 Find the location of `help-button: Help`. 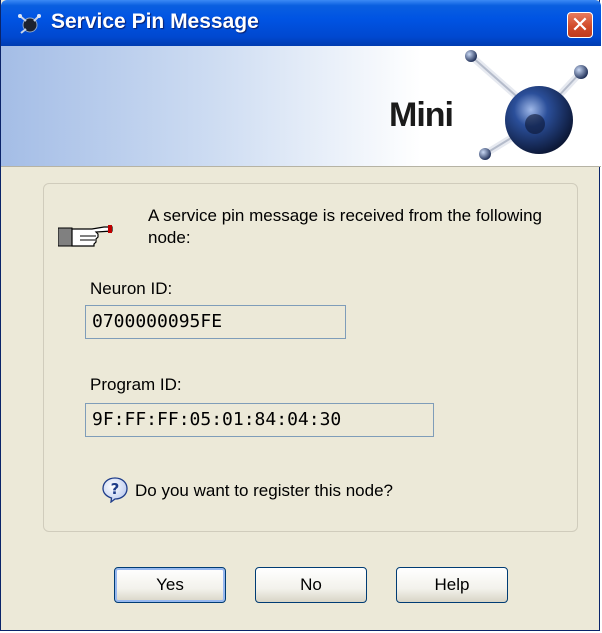

help-button: Help is located at coordinates (452, 585).